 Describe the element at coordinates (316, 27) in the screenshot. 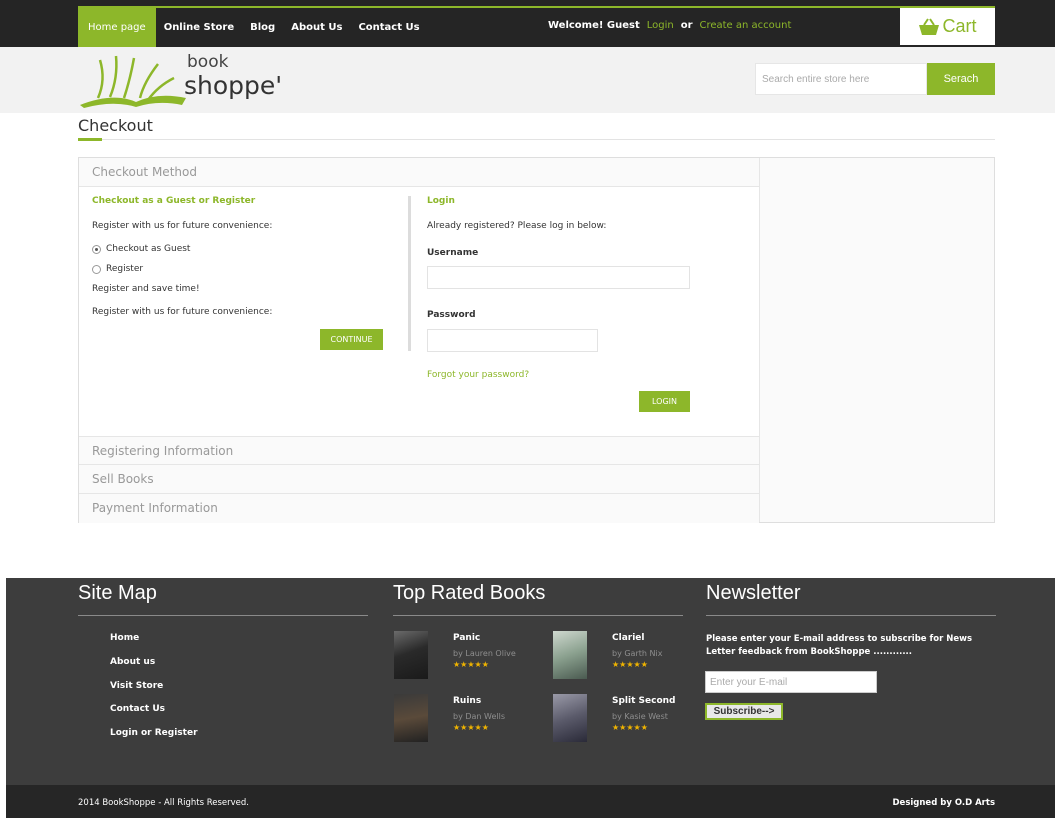

I see `nav-about-us: About Us` at that location.